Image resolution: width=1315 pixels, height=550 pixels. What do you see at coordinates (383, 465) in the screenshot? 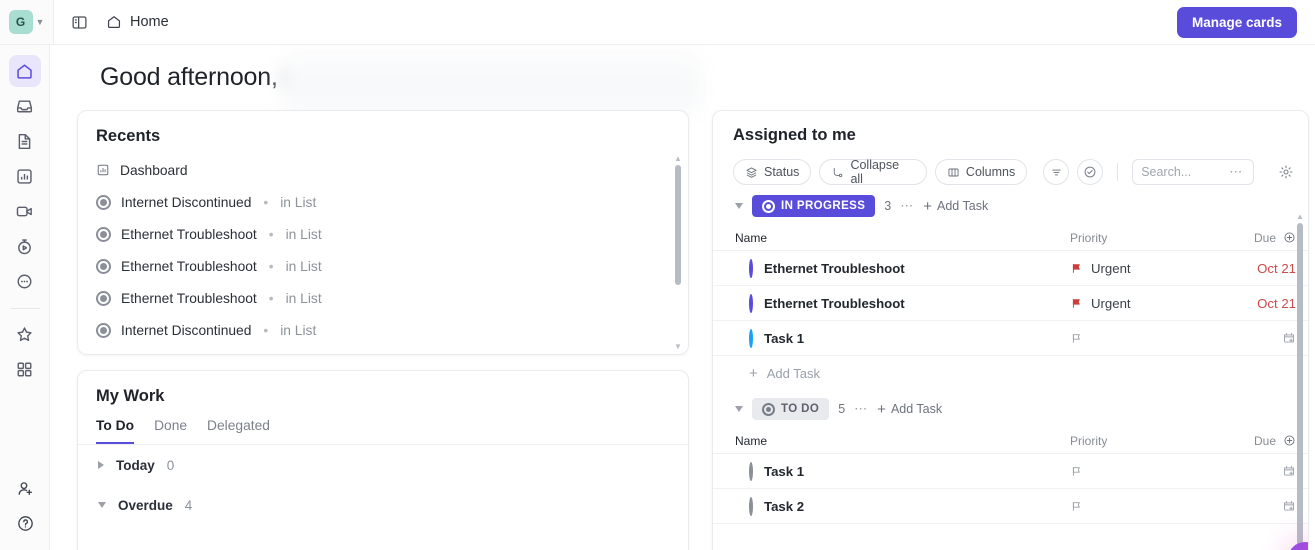
I see `my-work-group-today: Today 0` at bounding box center [383, 465].